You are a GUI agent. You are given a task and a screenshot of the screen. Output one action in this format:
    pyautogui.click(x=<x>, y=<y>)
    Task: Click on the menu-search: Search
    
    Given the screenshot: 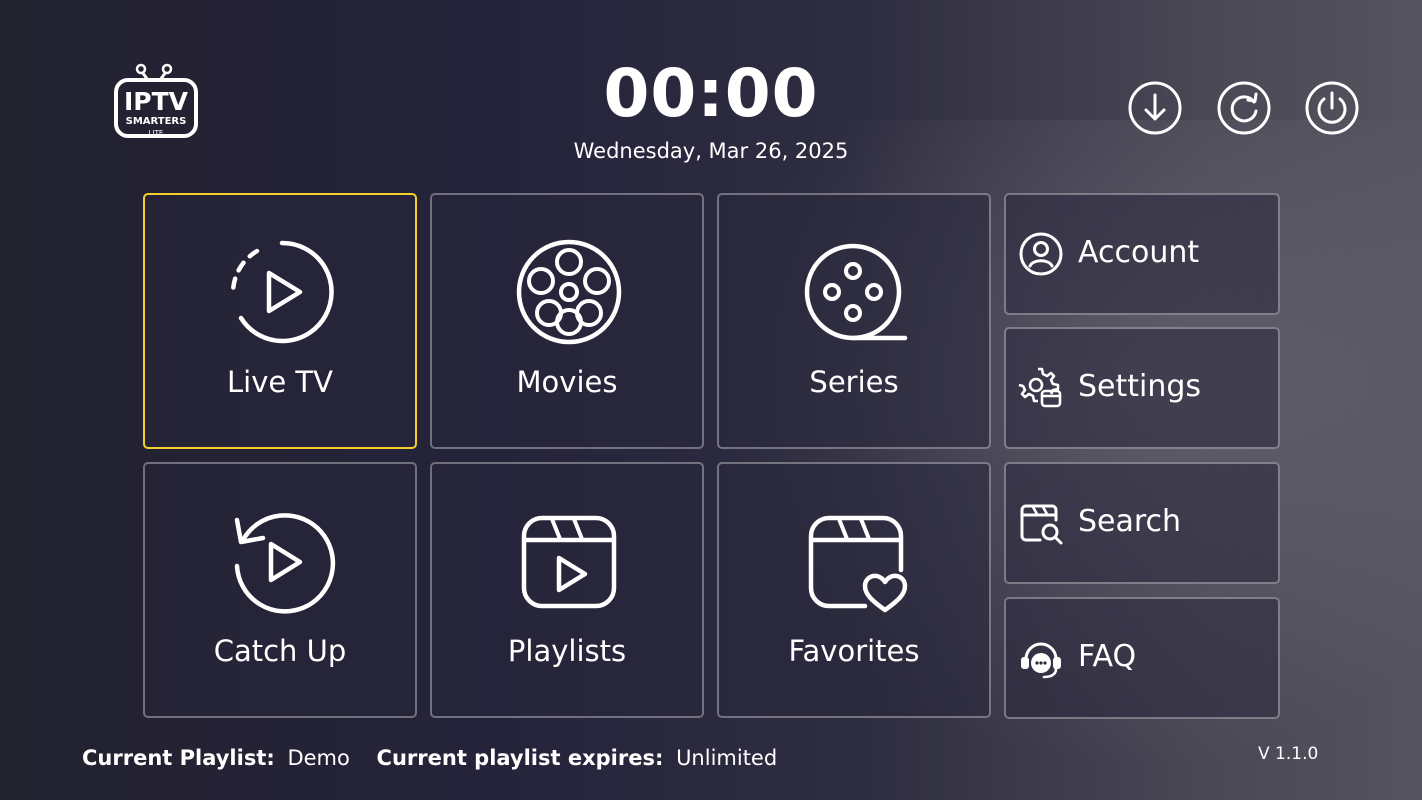 What is the action you would take?
    pyautogui.click(x=1142, y=523)
    